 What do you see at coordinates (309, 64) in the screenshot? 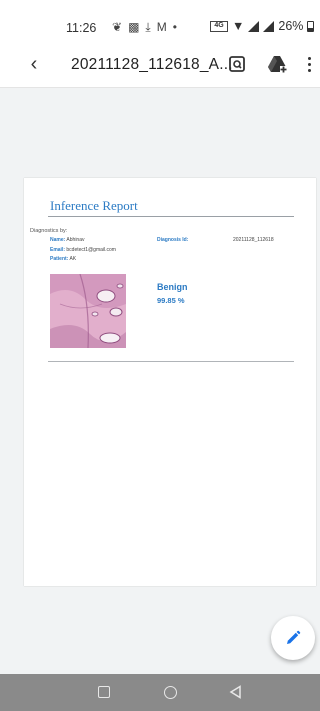
I see `more-vert-icon` at bounding box center [309, 64].